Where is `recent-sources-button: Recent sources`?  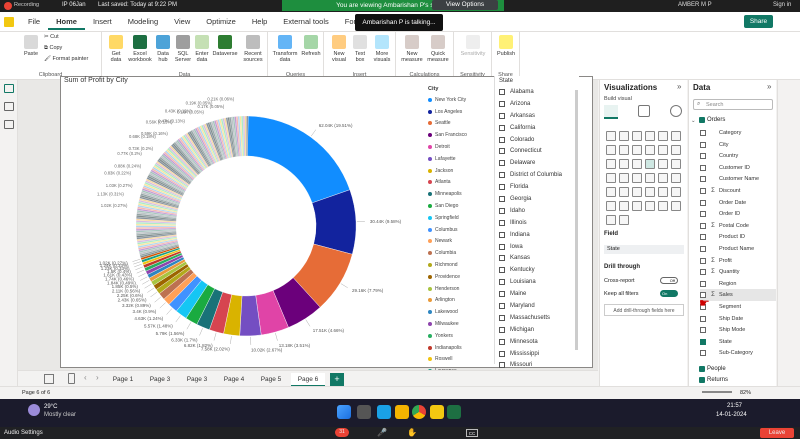 recent-sources-button: Recent sources is located at coordinates (253, 49).